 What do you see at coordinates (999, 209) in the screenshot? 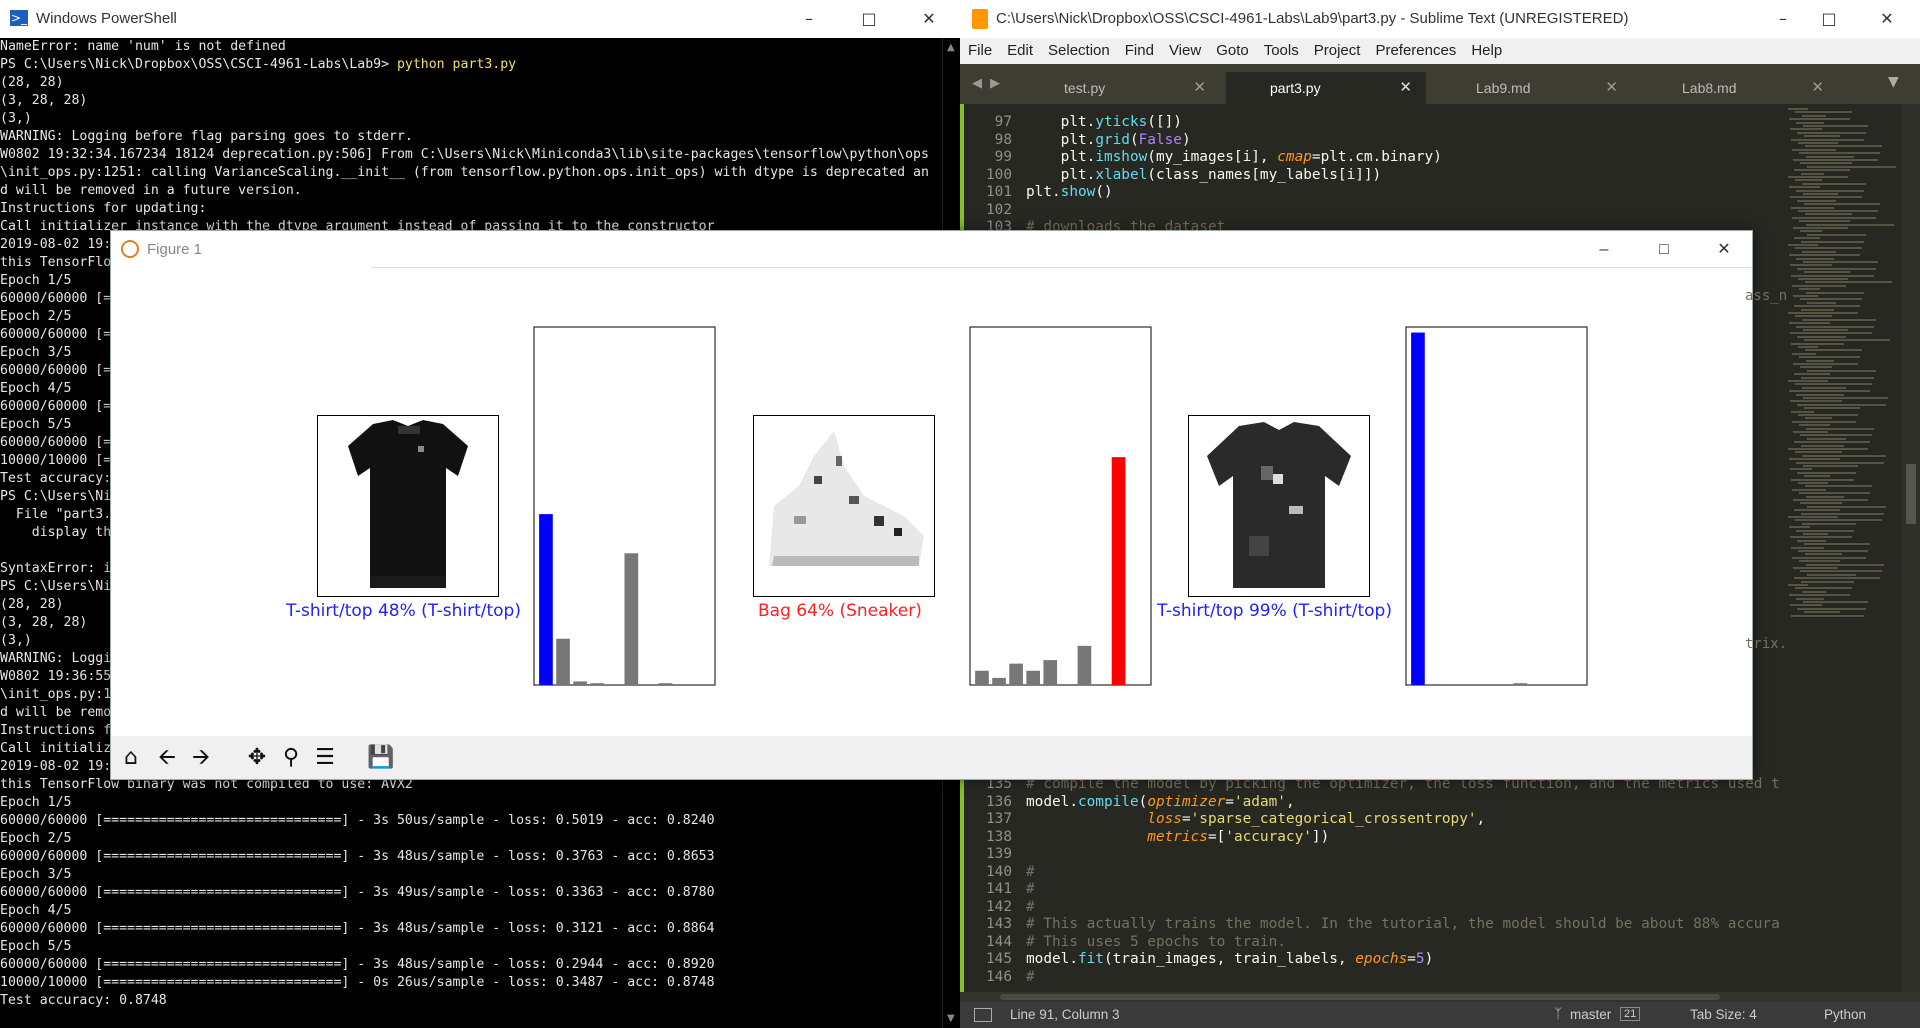
I see `line-number: 102` at bounding box center [999, 209].